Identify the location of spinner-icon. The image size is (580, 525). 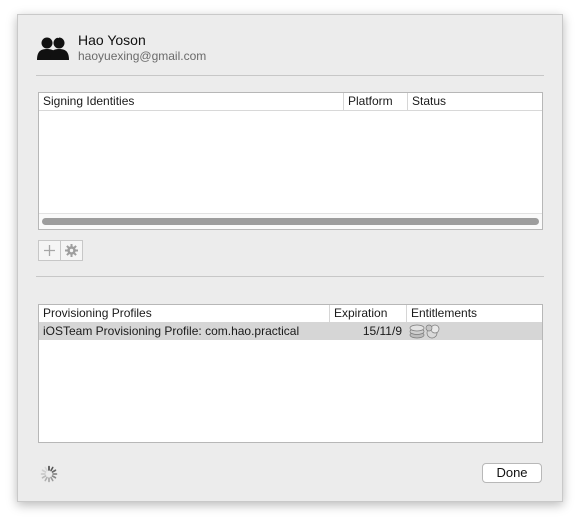
(49, 474).